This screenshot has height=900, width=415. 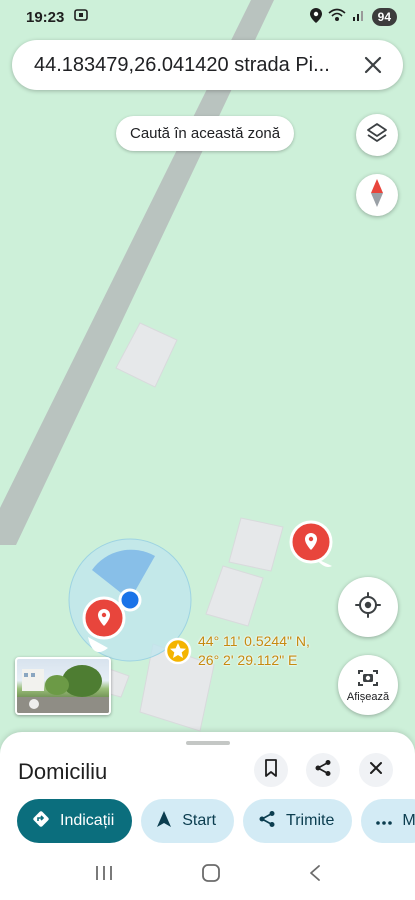 What do you see at coordinates (211, 875) in the screenshot?
I see `home-icon` at bounding box center [211, 875].